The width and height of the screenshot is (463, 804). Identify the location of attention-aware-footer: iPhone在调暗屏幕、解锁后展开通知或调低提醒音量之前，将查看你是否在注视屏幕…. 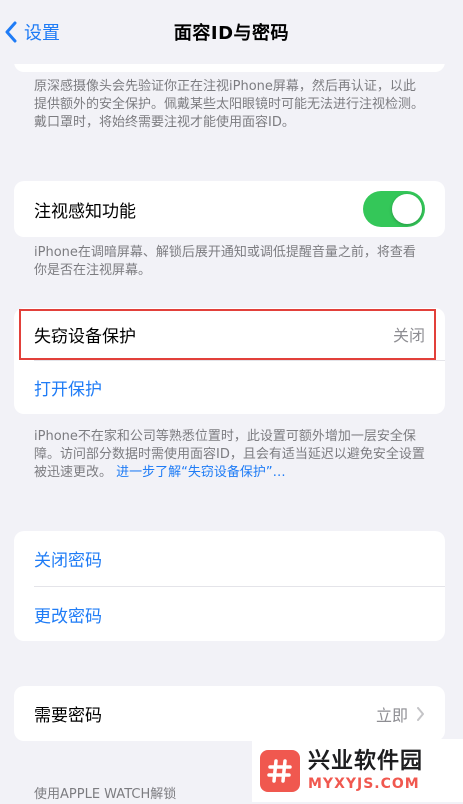
(225, 261).